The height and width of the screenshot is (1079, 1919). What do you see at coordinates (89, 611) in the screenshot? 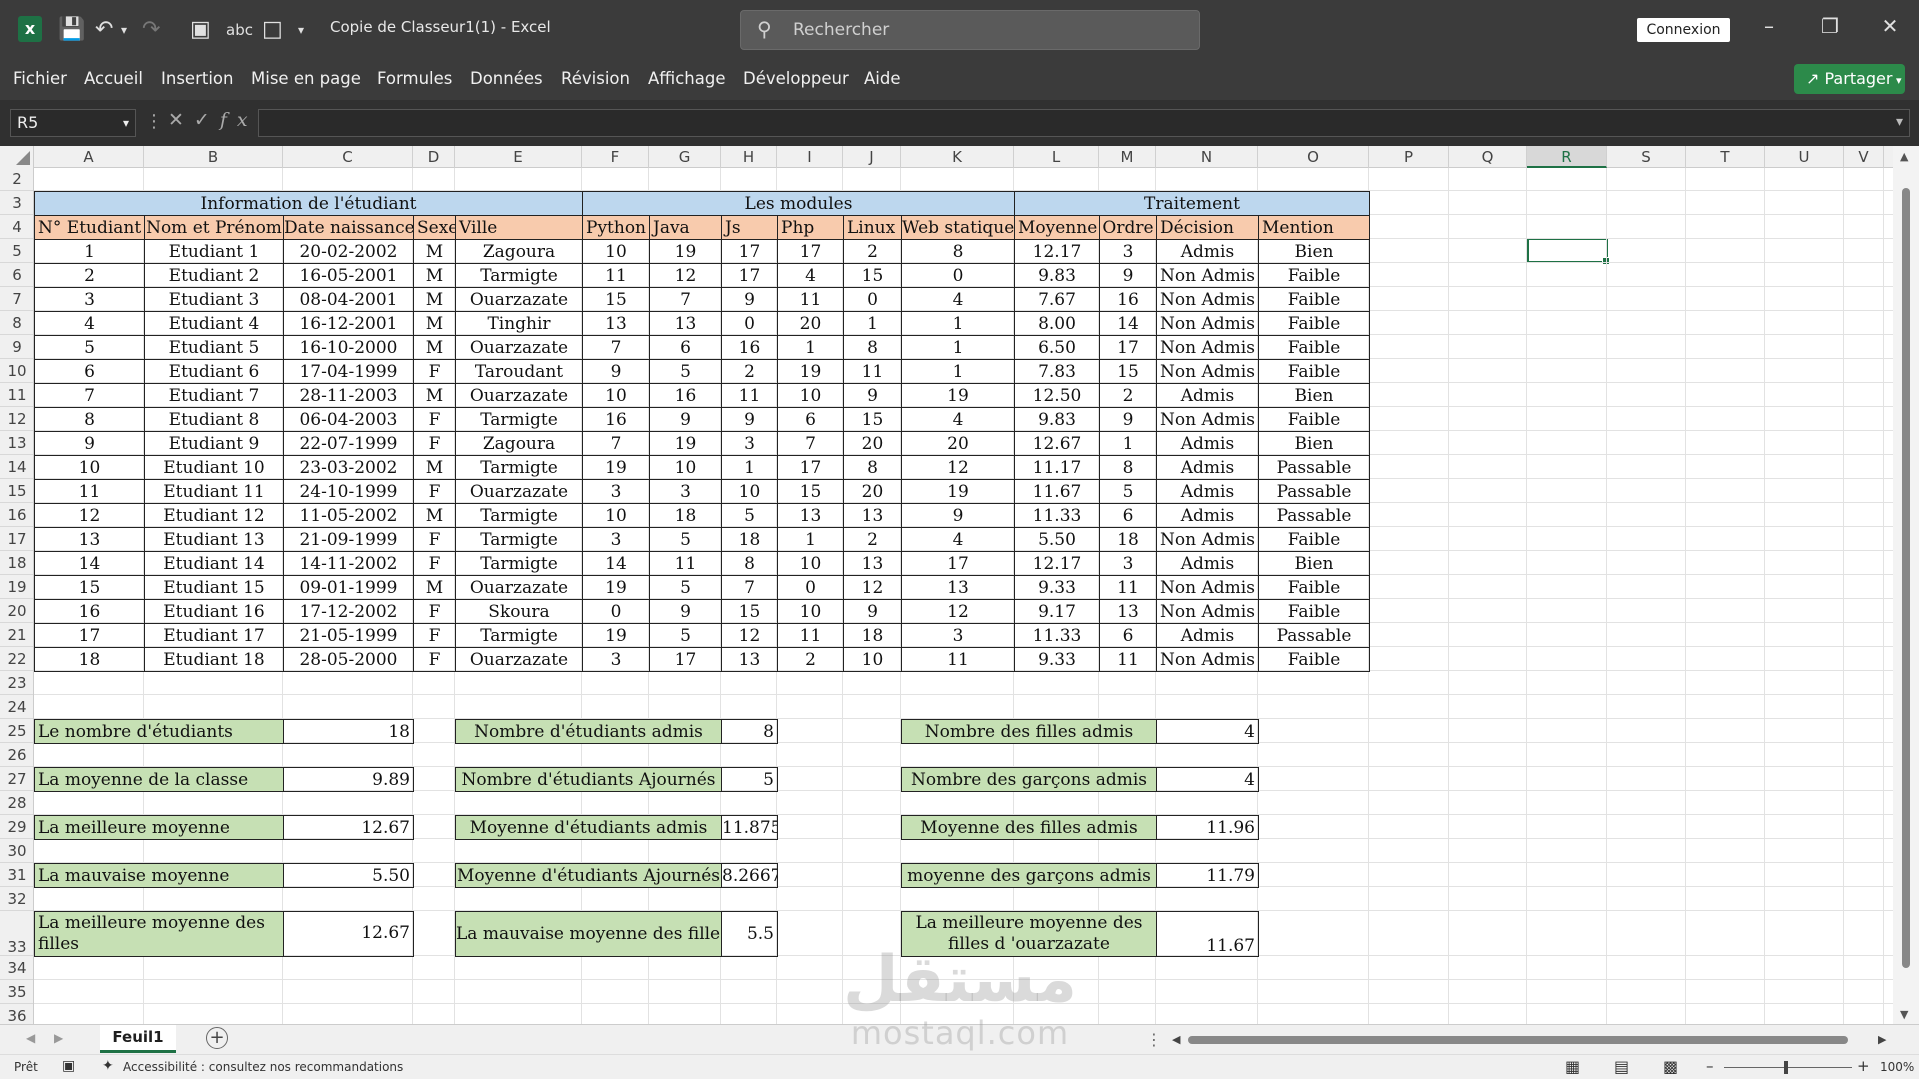
I see `table-cell: 16` at bounding box center [89, 611].